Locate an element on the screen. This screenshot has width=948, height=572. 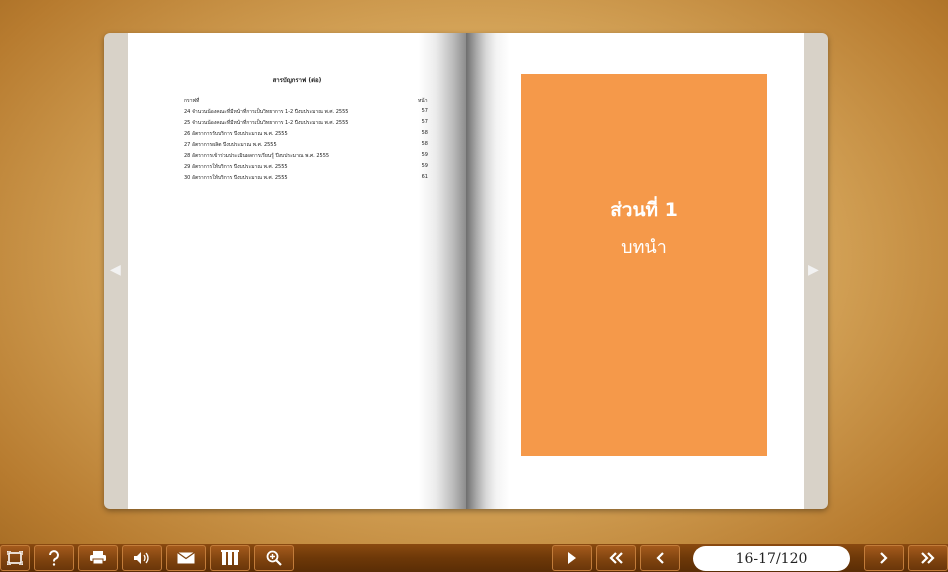
thumbnails-button is located at coordinates (230, 558).